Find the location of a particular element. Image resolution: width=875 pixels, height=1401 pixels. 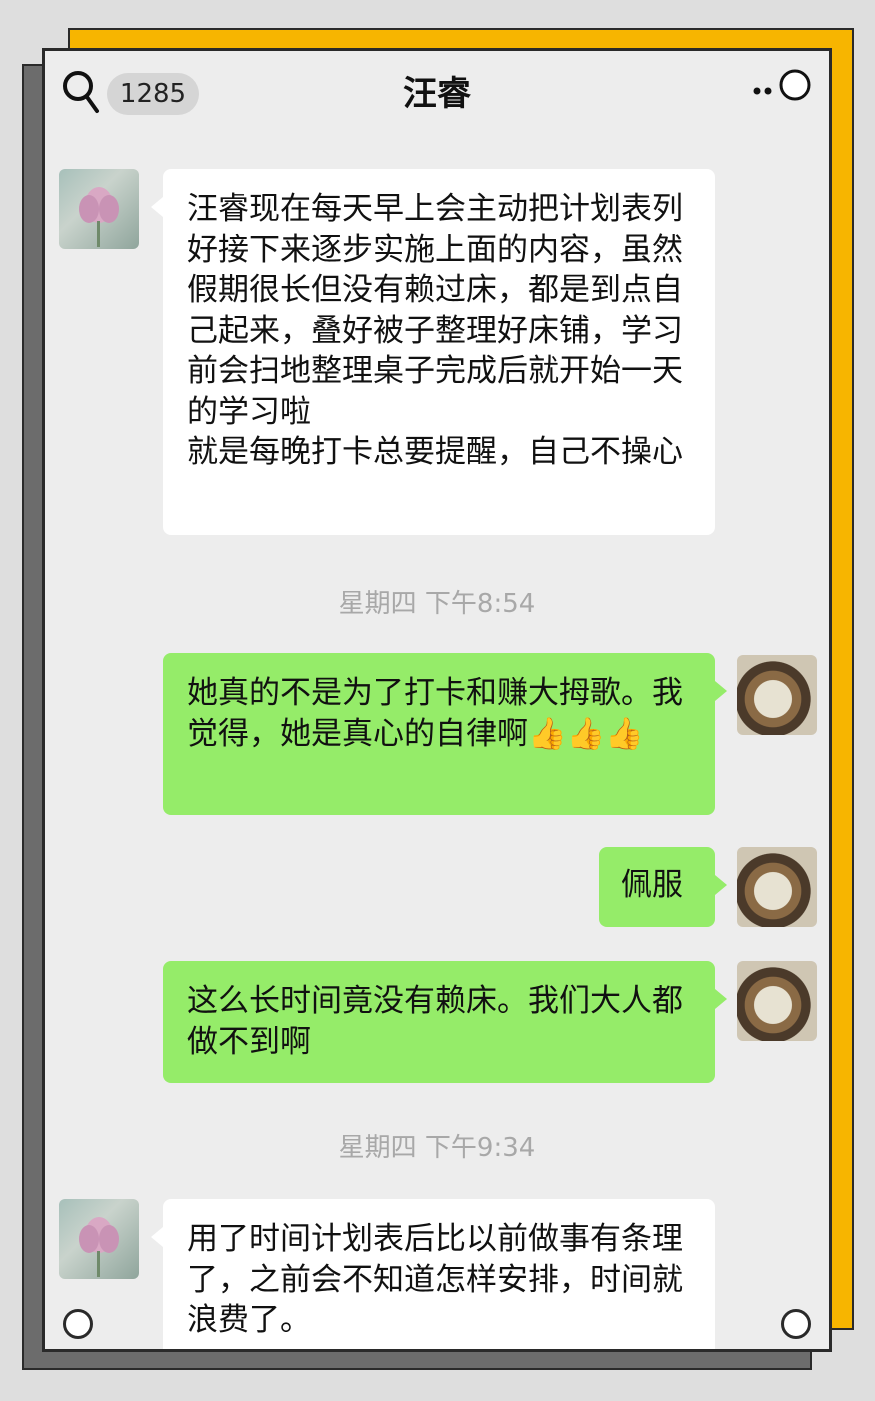

message-bubble-outgoing: 佩服 is located at coordinates (663, 887).